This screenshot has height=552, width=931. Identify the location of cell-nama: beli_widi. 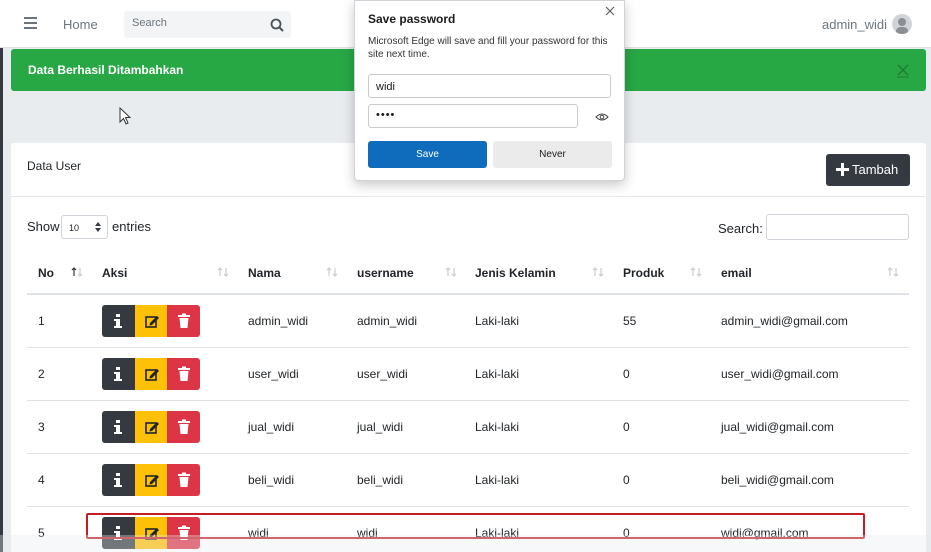
(271, 480).